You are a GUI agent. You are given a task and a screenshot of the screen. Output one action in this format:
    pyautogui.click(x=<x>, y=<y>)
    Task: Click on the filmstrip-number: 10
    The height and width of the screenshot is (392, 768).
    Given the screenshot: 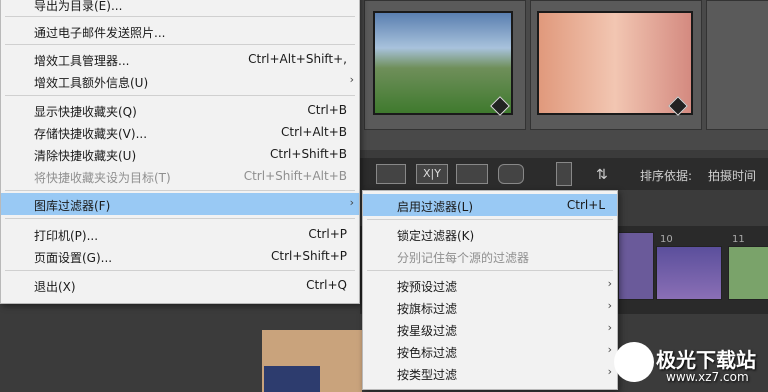 What is the action you would take?
    pyautogui.click(x=666, y=239)
    